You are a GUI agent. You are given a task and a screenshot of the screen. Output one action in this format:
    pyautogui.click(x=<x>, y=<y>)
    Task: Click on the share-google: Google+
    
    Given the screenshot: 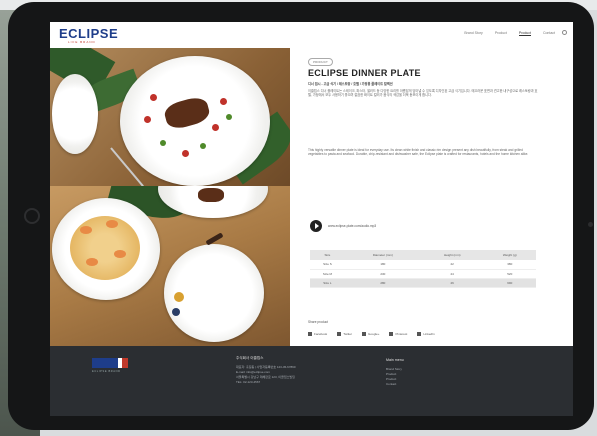 What is the action you would take?
    pyautogui.click(x=371, y=334)
    